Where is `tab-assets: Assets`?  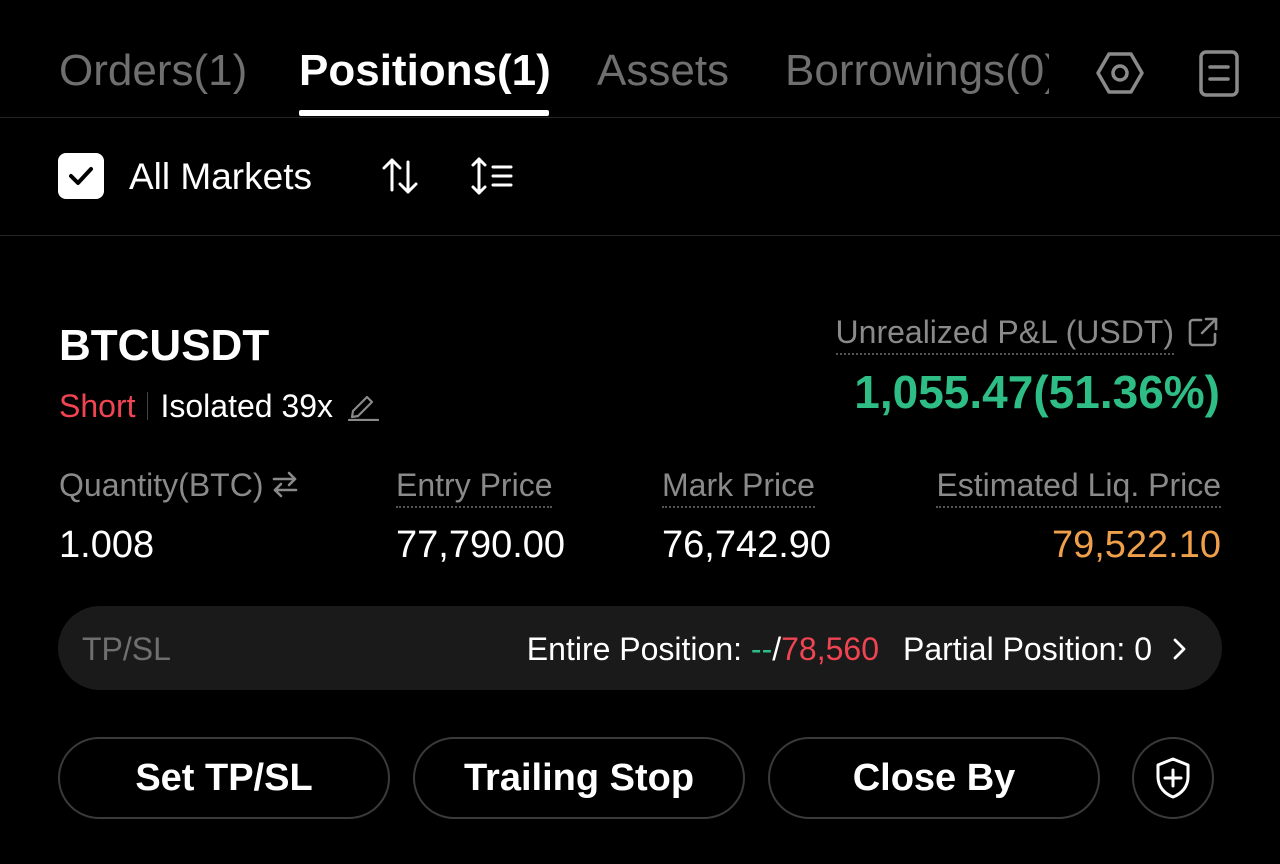
tab-assets: Assets is located at coordinates (663, 71).